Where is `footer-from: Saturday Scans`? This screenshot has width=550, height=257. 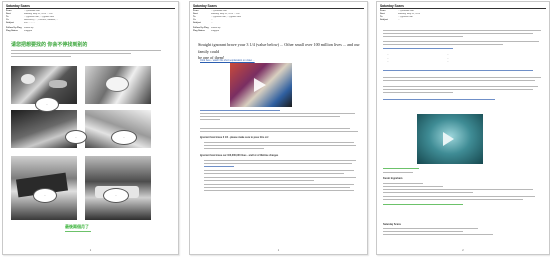 footer-from: Saturday Scans is located at coordinates (392, 224).